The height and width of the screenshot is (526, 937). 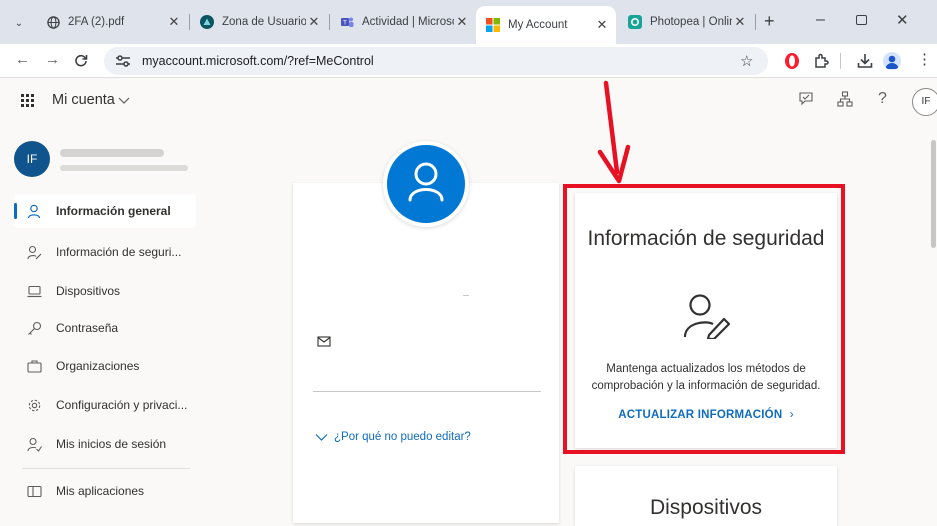 I want to click on teams-icon: T, so click(x=347, y=22).